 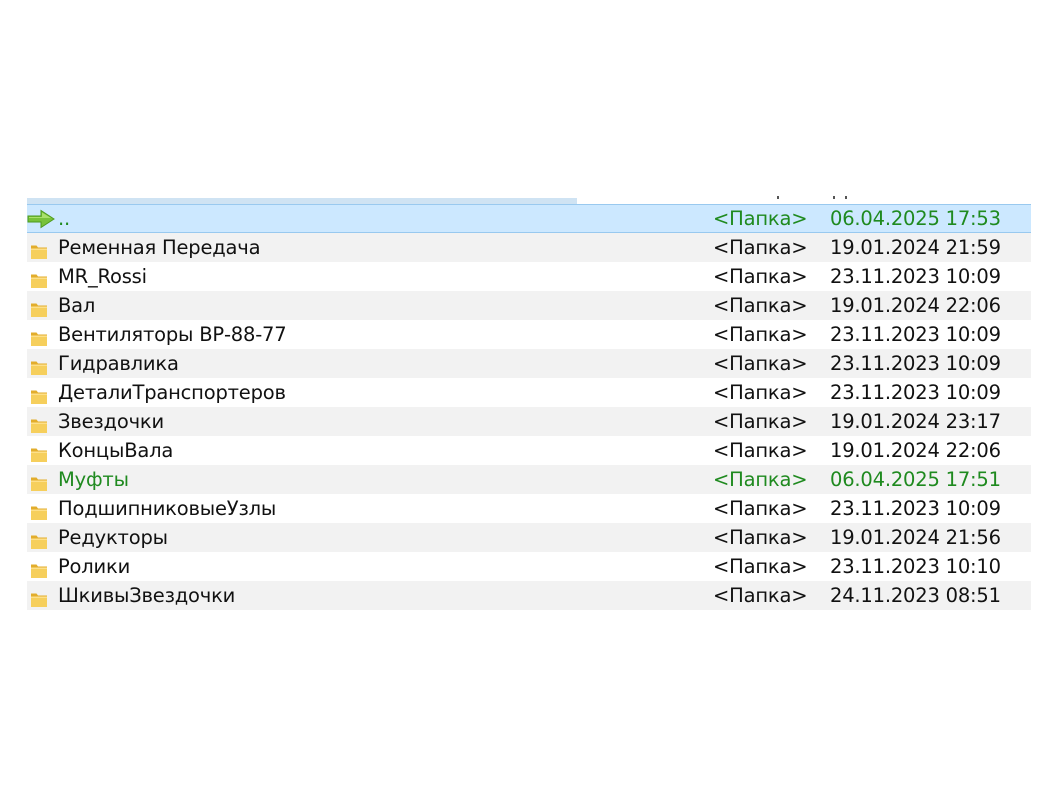 I want to click on file-date: 06.04.2025 17:53, so click(x=915, y=218).